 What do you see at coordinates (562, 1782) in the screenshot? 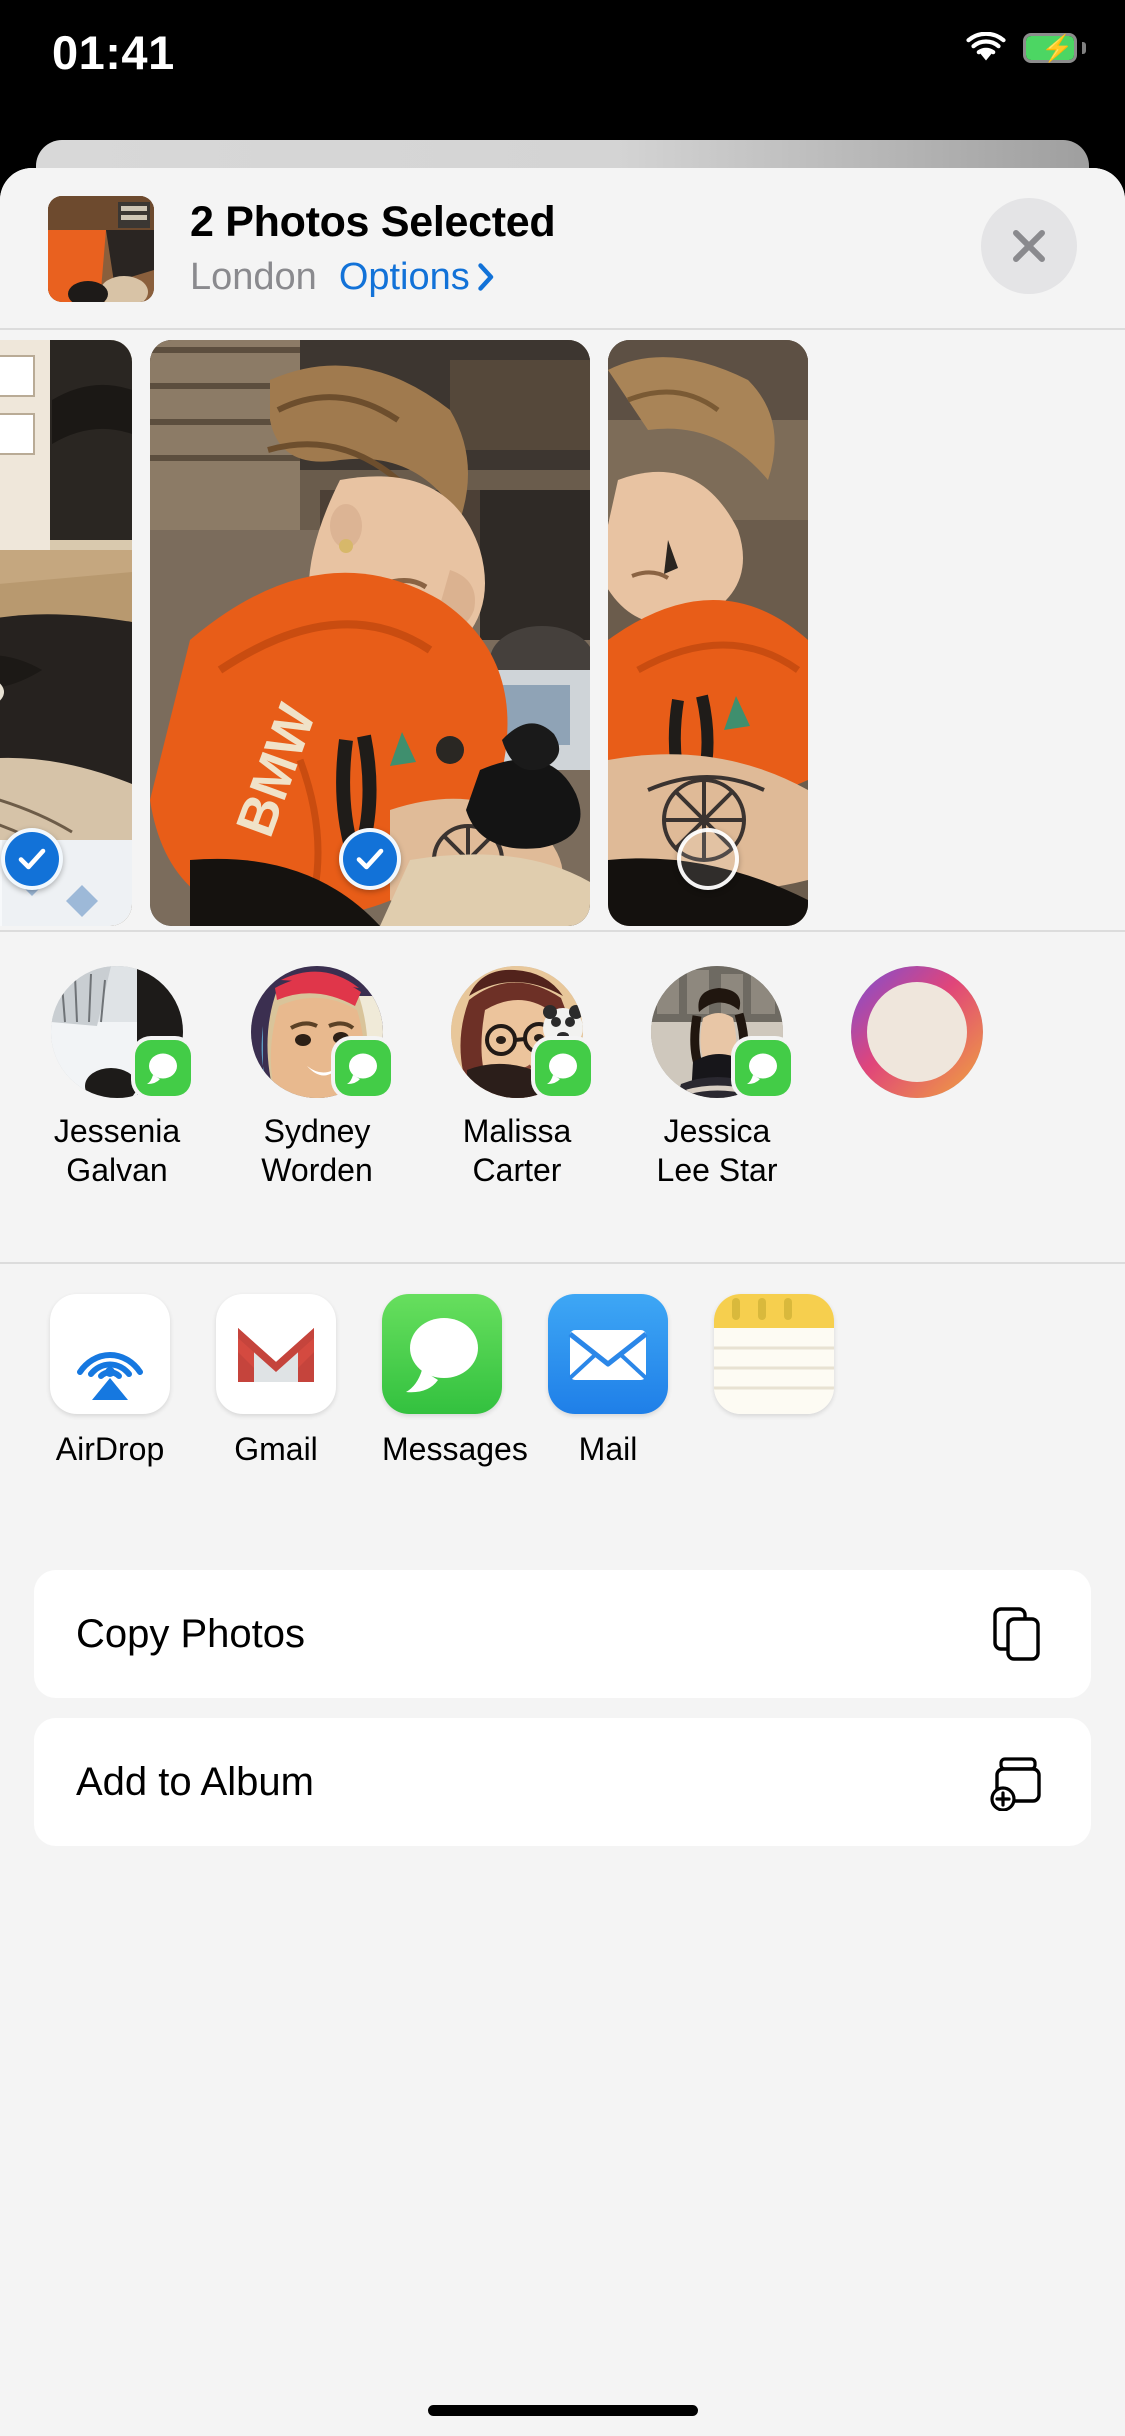
I see `action-add-to-album: Add to Album` at bounding box center [562, 1782].